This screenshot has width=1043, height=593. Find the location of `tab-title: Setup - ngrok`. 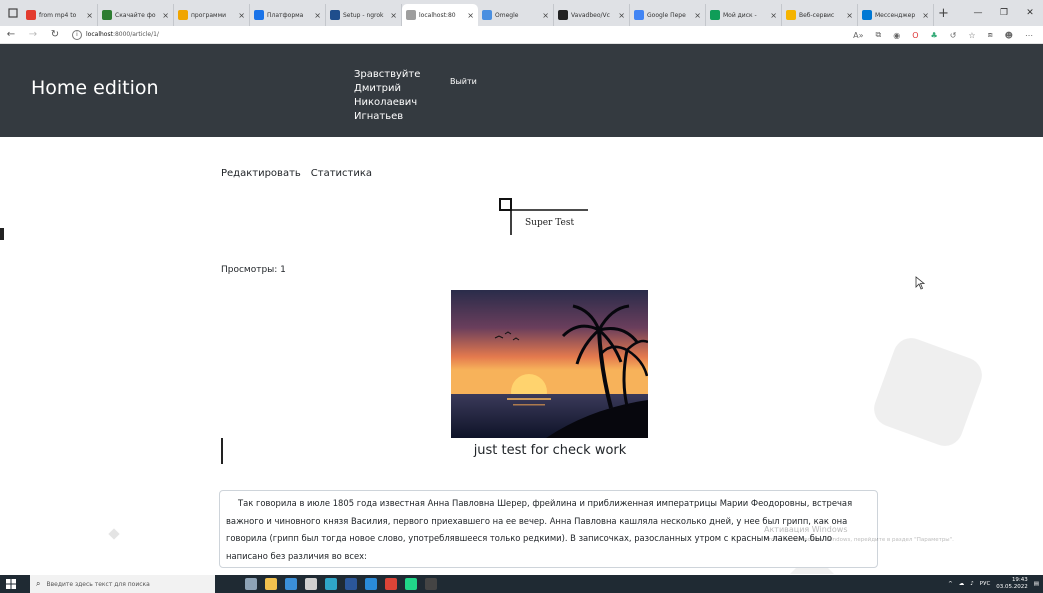

tab-title: Setup - ngrok is located at coordinates (363, 15).